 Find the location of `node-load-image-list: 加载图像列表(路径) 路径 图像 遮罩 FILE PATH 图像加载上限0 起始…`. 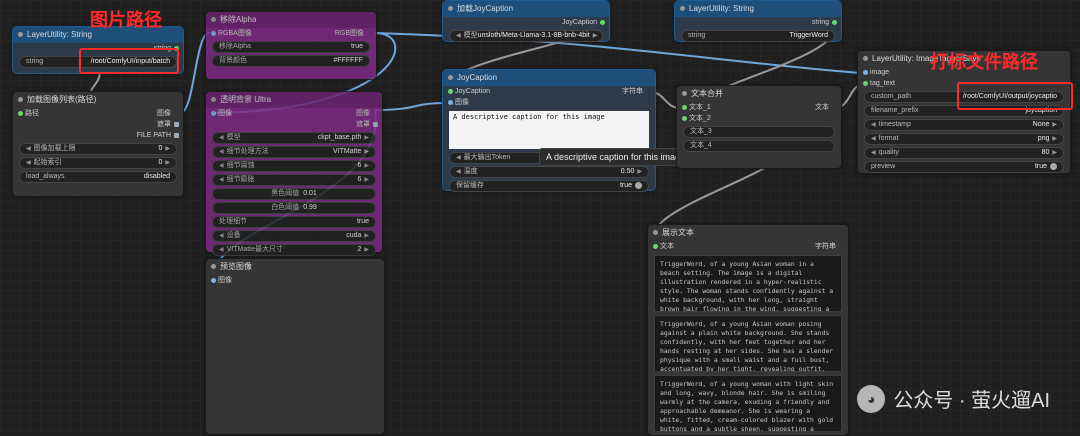

node-load-image-list: 加载图像列表(路径) 路径 图像 遮罩 FILE PATH 图像加载上限0 起始… is located at coordinates (98, 144).